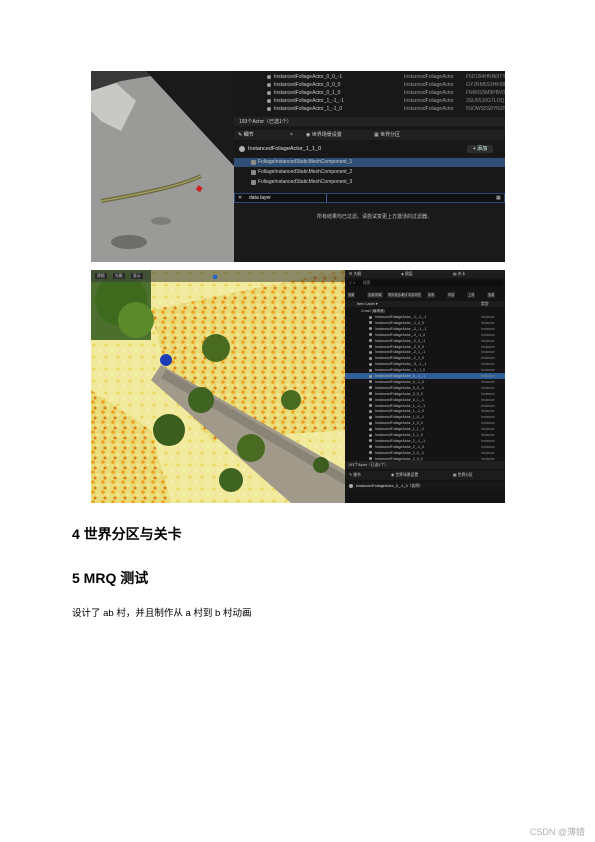 The height and width of the screenshot is (842, 595). Describe the element at coordinates (369, 172) in the screenshot. I see `component-row: FoliageInstancedStaticMeshComponent_2` at that location.